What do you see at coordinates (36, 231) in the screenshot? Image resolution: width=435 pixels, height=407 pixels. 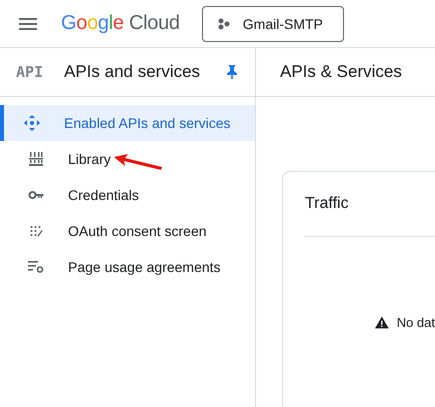 I see `dotted-check-icon` at bounding box center [36, 231].